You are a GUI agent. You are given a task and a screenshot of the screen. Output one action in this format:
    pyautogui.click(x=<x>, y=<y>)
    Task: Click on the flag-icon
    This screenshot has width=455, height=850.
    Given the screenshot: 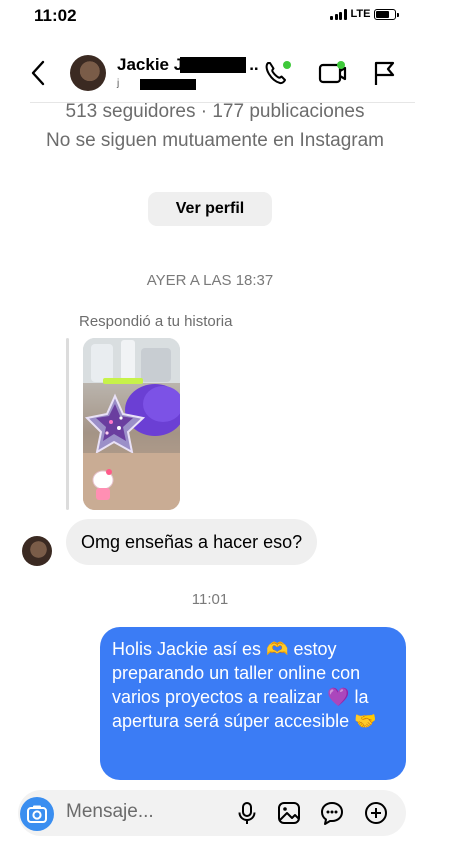 What is the action you would take?
    pyautogui.click(x=384, y=73)
    